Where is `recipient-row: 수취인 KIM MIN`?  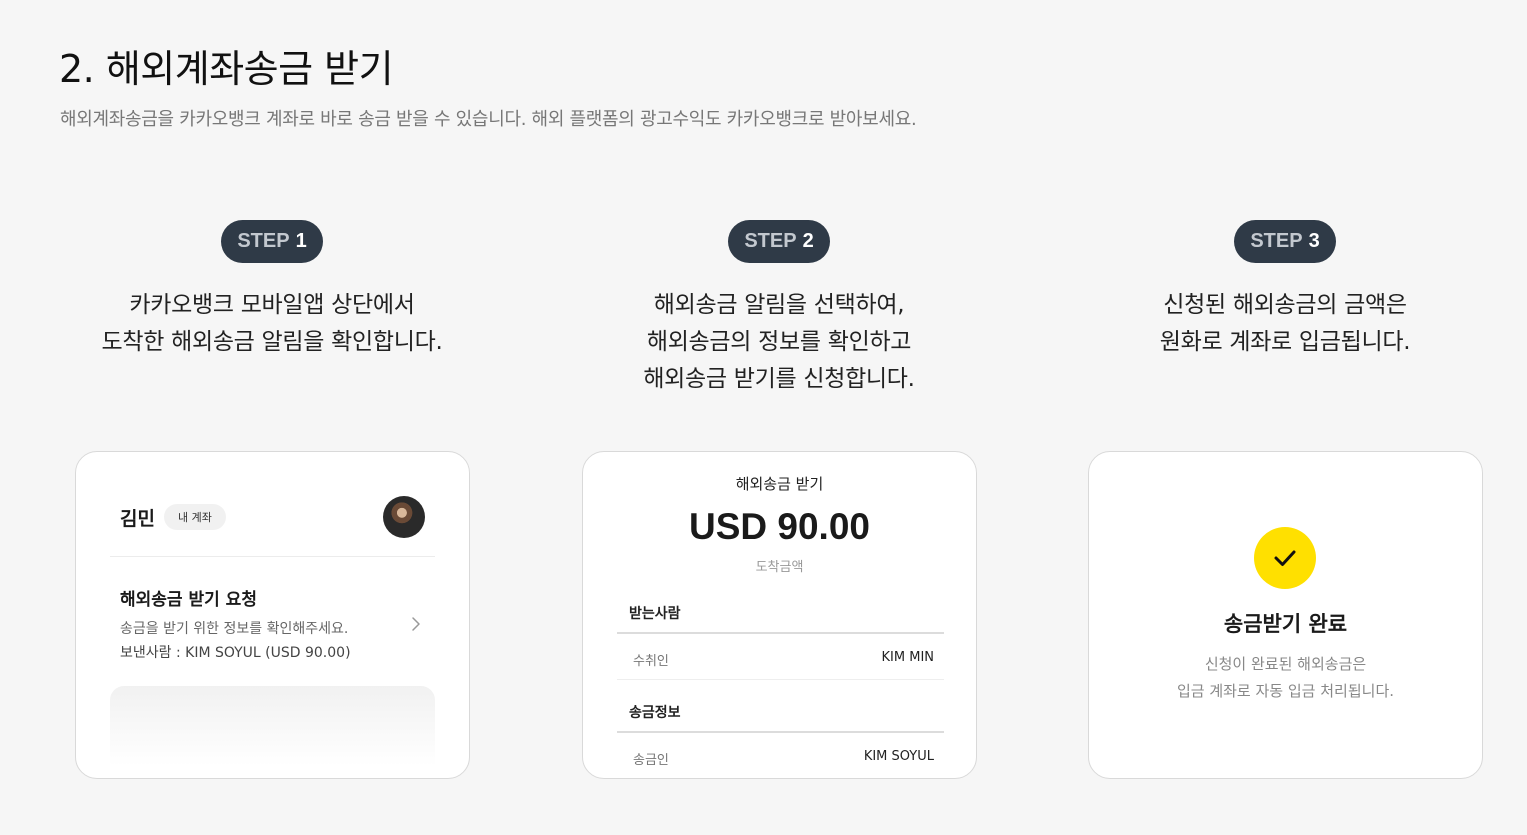 recipient-row: 수취인 KIM MIN is located at coordinates (783, 659).